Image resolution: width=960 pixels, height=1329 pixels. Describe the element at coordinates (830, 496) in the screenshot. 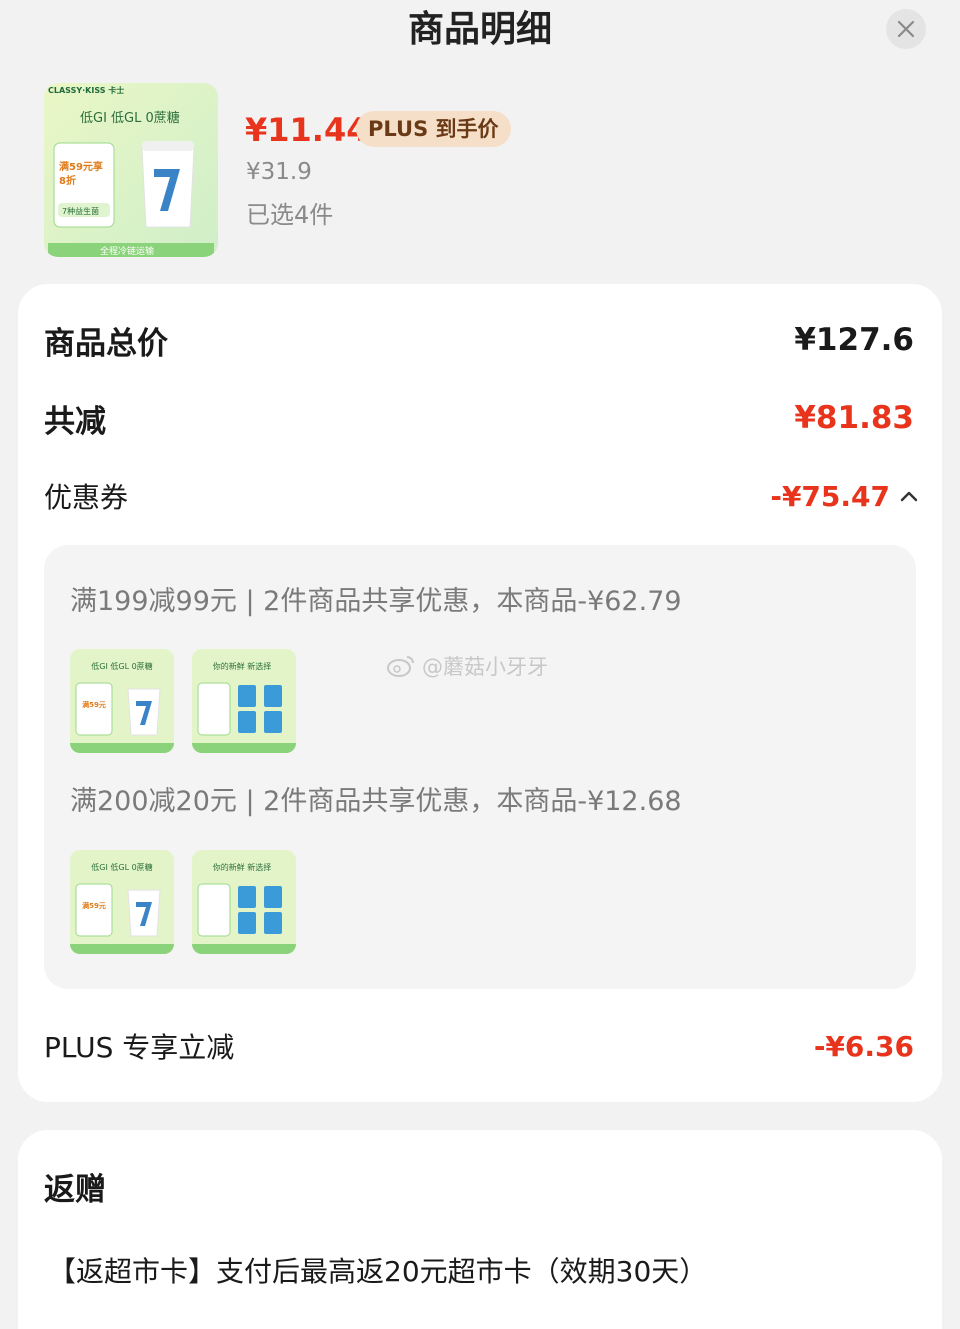

I see `coupon-value: -¥75.47` at that location.